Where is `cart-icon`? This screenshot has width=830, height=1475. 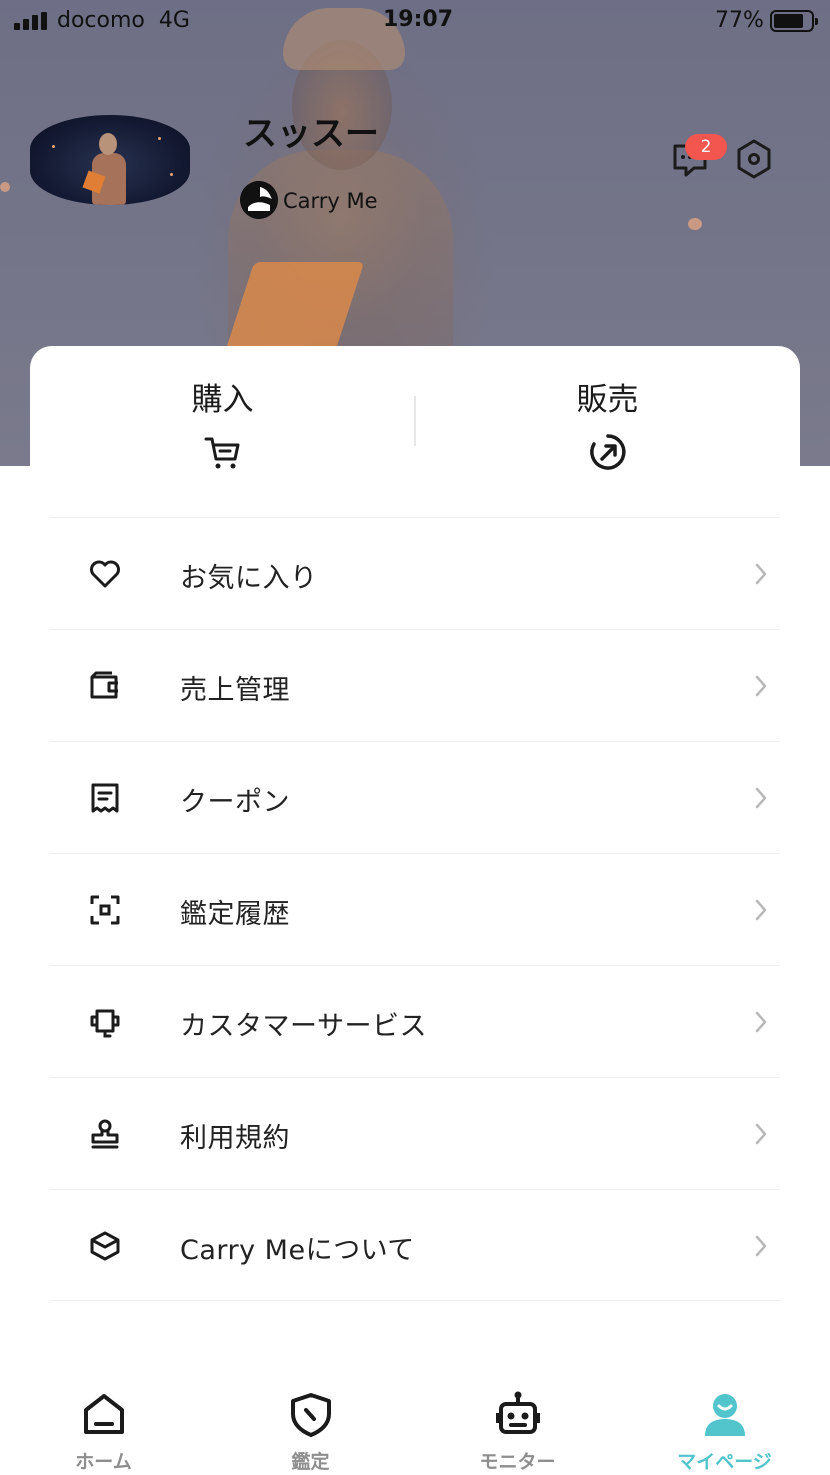 cart-icon is located at coordinates (223, 452).